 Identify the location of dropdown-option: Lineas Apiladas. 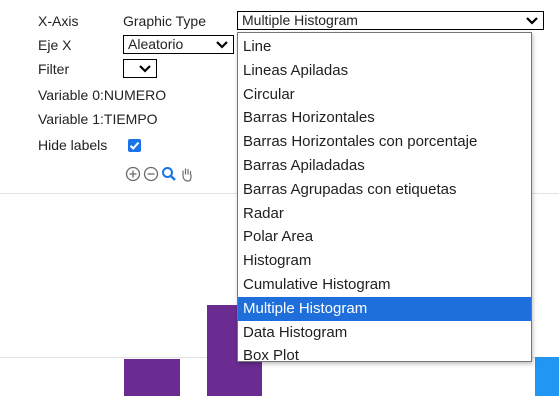
(384, 71).